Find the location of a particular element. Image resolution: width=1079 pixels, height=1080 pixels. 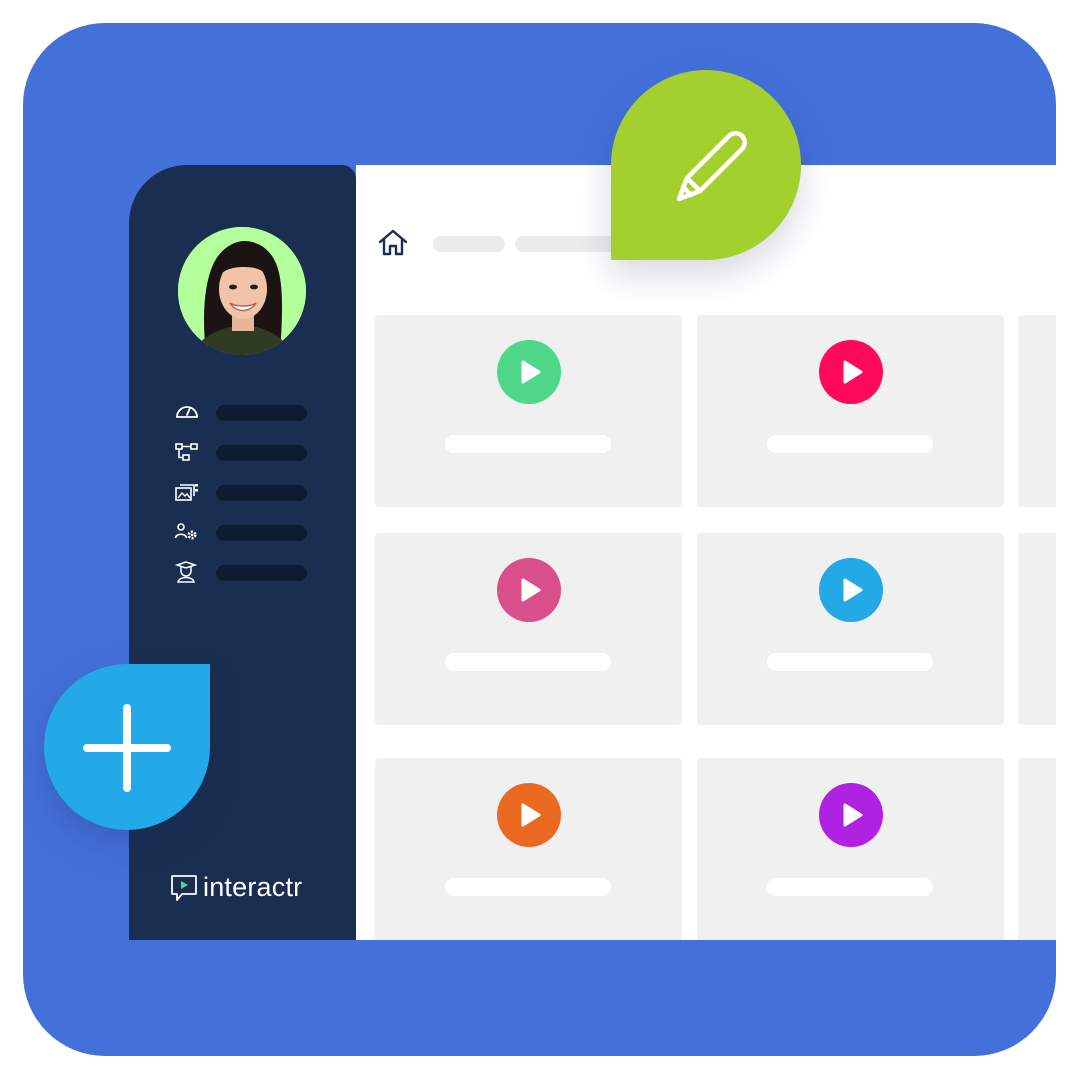

sidebar-item-flows is located at coordinates (244, 461).